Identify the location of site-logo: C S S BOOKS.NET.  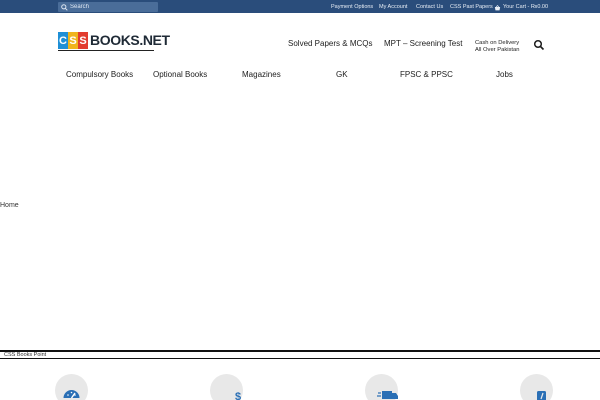
(114, 40).